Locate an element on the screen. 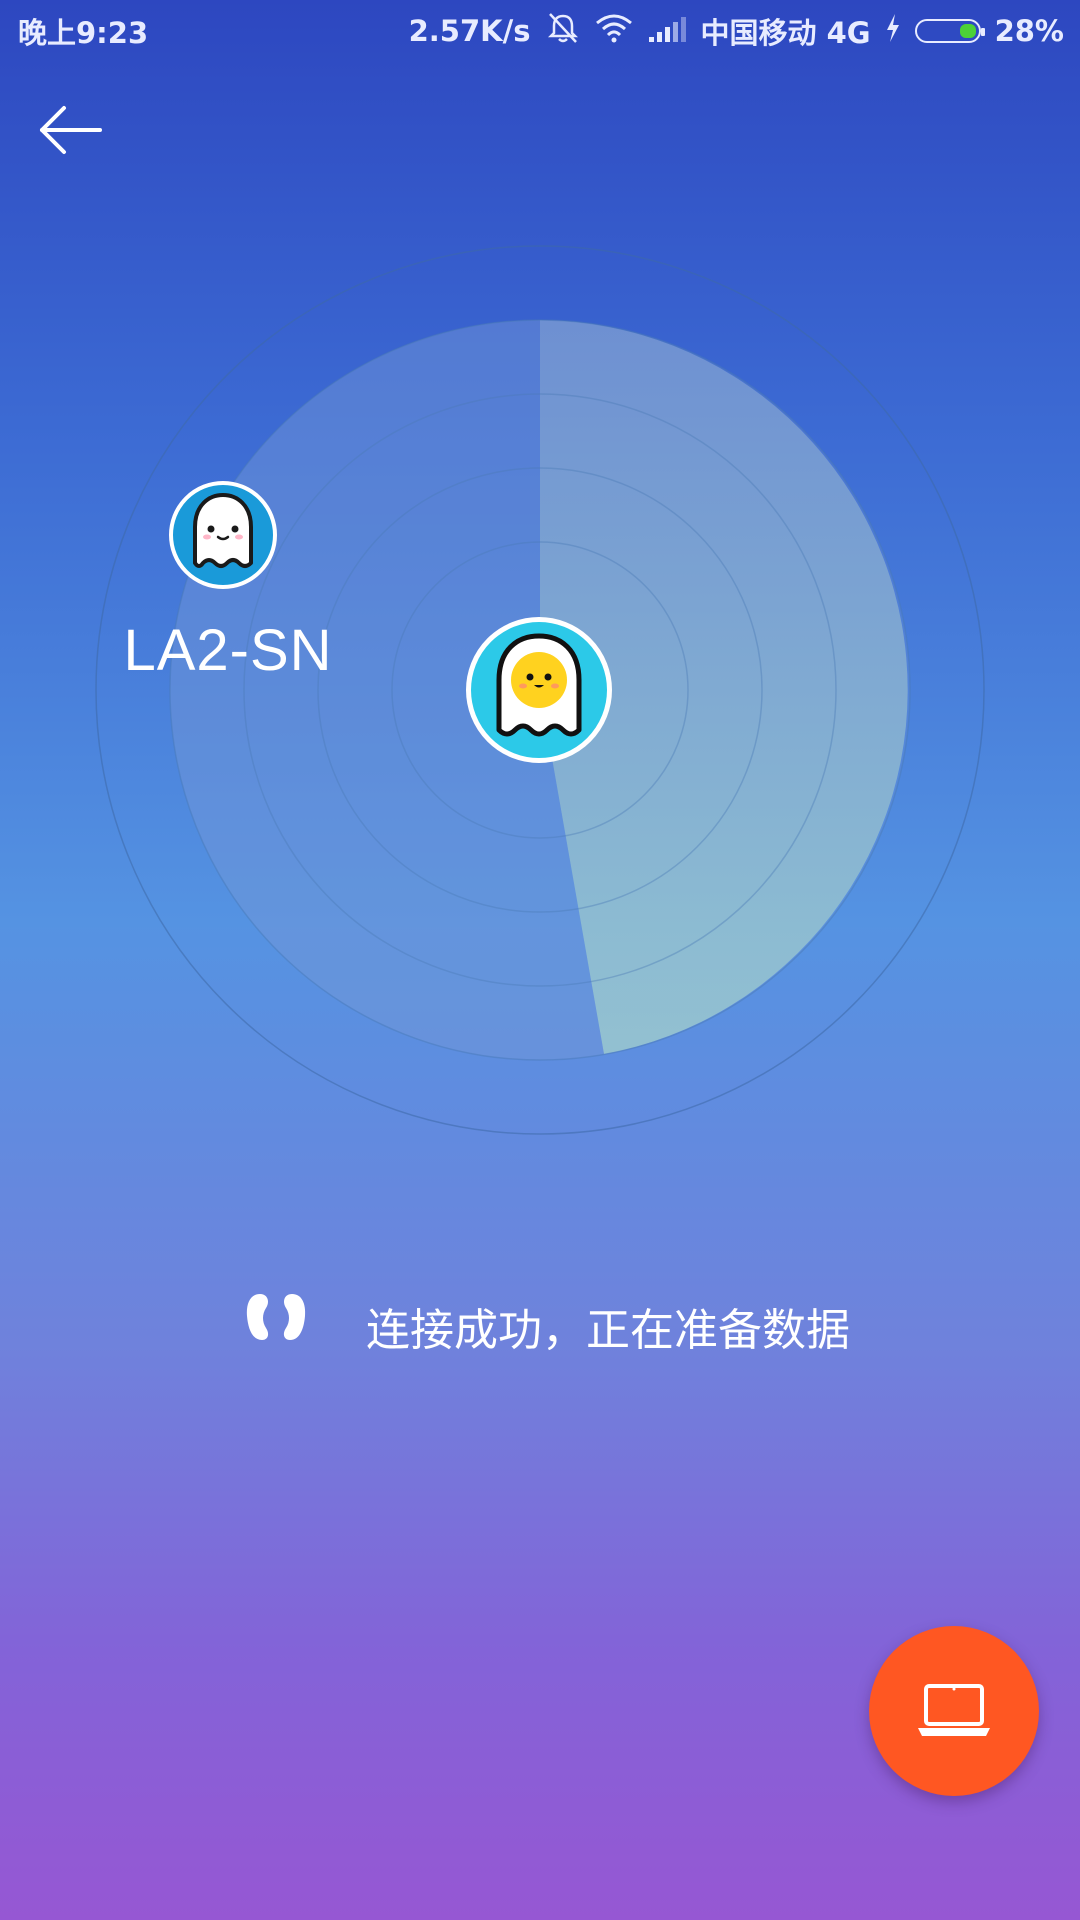 The width and height of the screenshot is (1080, 1920). laptop-icon is located at coordinates (954, 1710).